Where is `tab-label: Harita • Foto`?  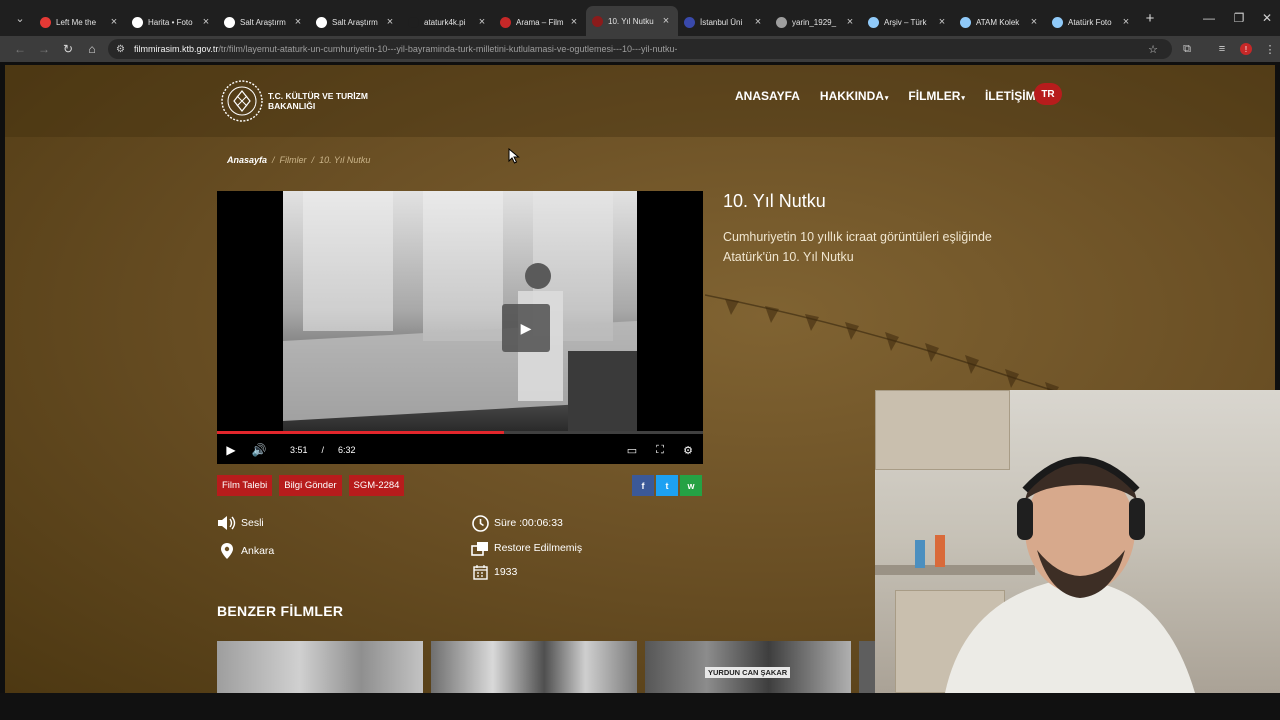 tab-label: Harita • Foto is located at coordinates (170, 22).